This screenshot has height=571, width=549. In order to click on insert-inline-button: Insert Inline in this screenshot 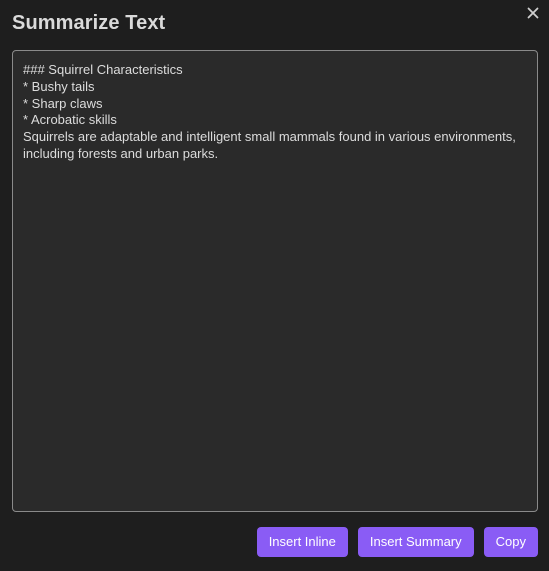, I will do `click(302, 542)`.